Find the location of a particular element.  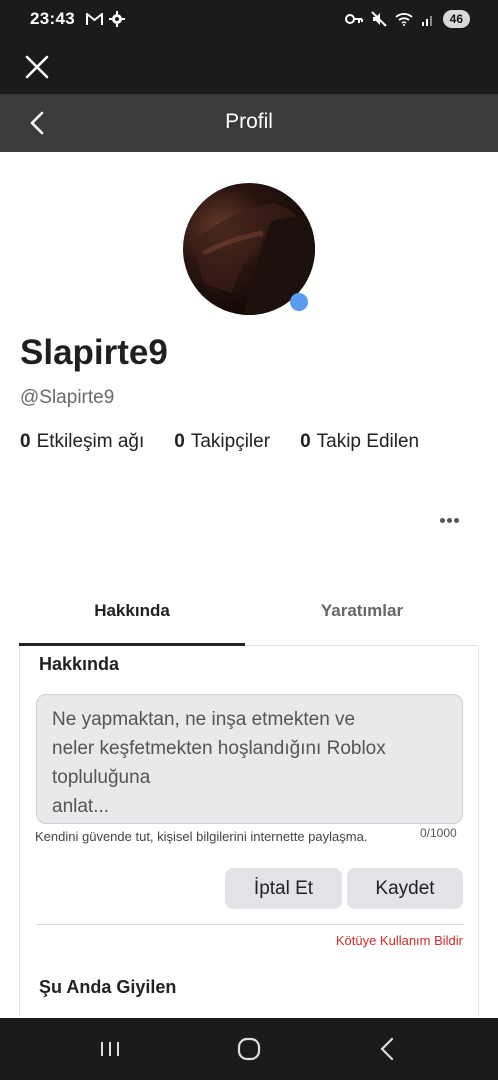

wifi-icon is located at coordinates (404, 19).